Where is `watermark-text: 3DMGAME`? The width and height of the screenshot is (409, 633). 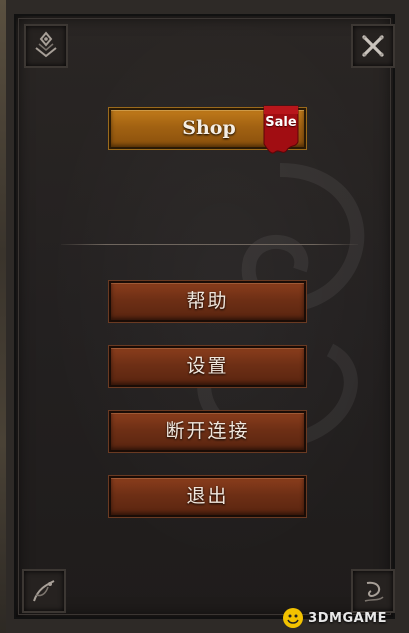 watermark-text: 3DMGAME is located at coordinates (347, 618).